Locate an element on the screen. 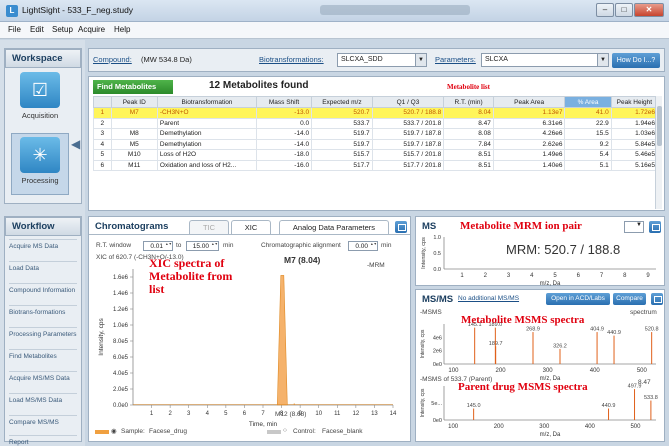 The height and width of the screenshot is (446, 669). cell-rt: 8.08 is located at coordinates (468, 134).